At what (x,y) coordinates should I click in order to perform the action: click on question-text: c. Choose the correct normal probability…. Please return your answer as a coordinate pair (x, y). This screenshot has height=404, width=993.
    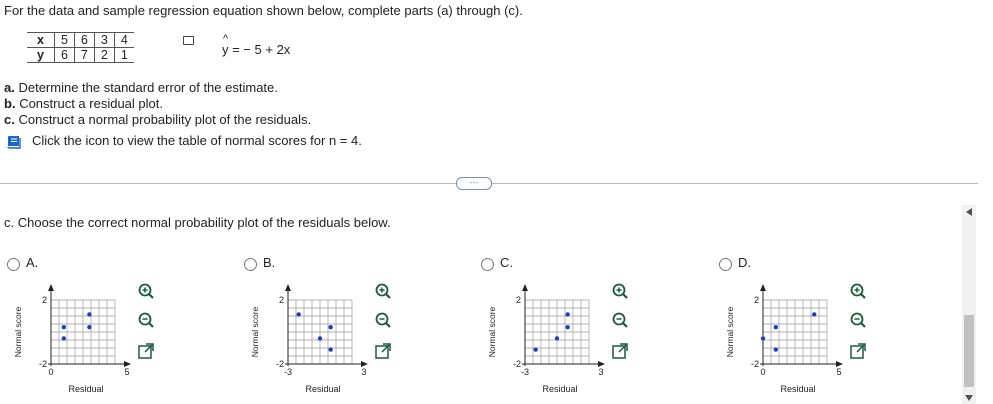
    Looking at the image, I should click on (197, 222).